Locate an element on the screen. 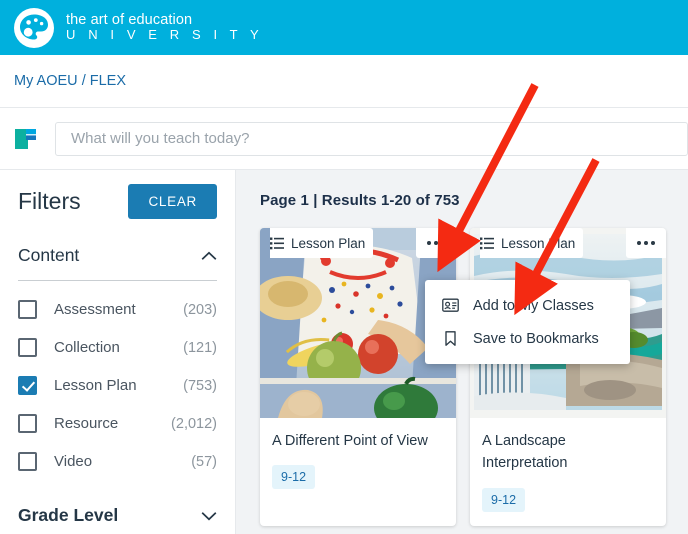 The width and height of the screenshot is (688, 534). breadcrumb-current: FLEX is located at coordinates (108, 81).